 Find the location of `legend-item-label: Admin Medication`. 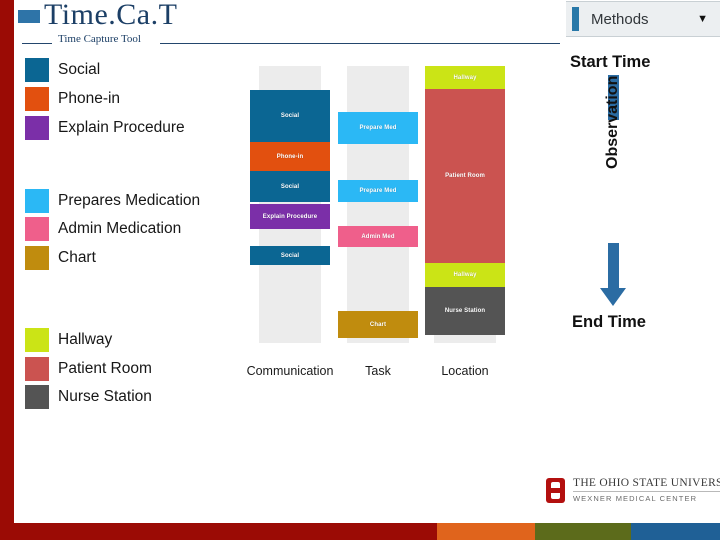

legend-item-label: Admin Medication is located at coordinates (120, 228).